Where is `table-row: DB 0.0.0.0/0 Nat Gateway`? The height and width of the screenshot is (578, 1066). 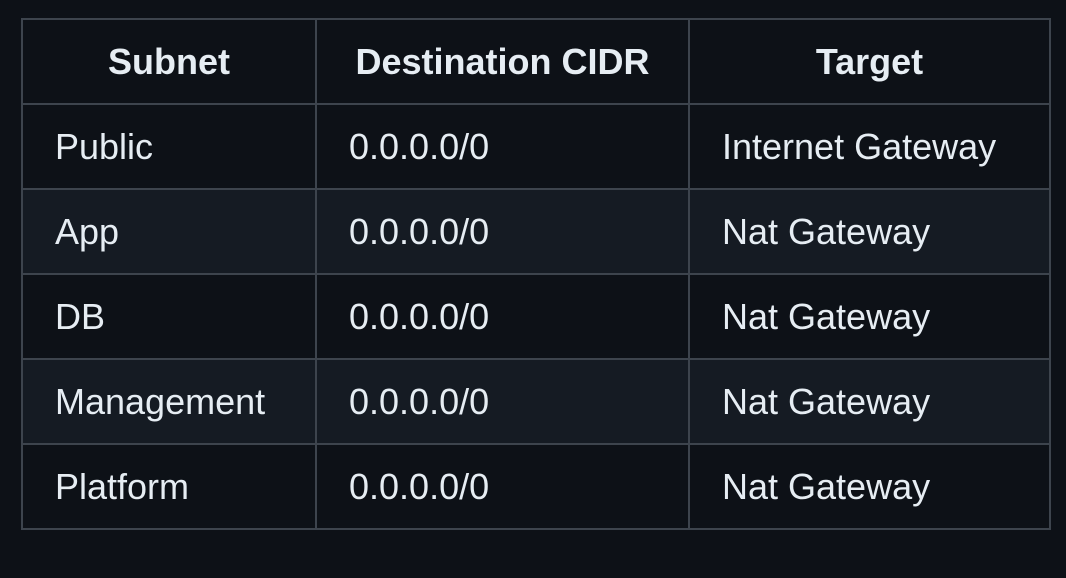 table-row: DB 0.0.0.0/0 Nat Gateway is located at coordinates (536, 316).